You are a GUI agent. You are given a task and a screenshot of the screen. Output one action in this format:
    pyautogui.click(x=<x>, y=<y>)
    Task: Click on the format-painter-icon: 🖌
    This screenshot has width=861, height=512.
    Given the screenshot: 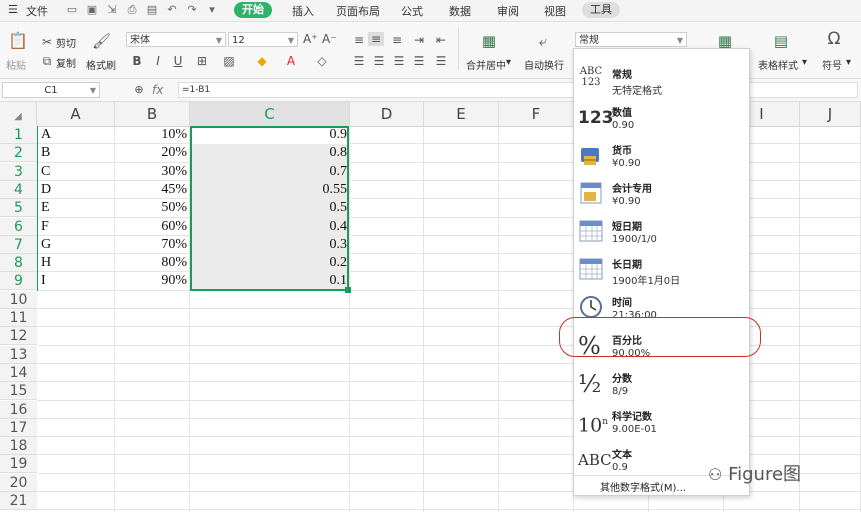 What is the action you would take?
    pyautogui.click(x=101, y=41)
    